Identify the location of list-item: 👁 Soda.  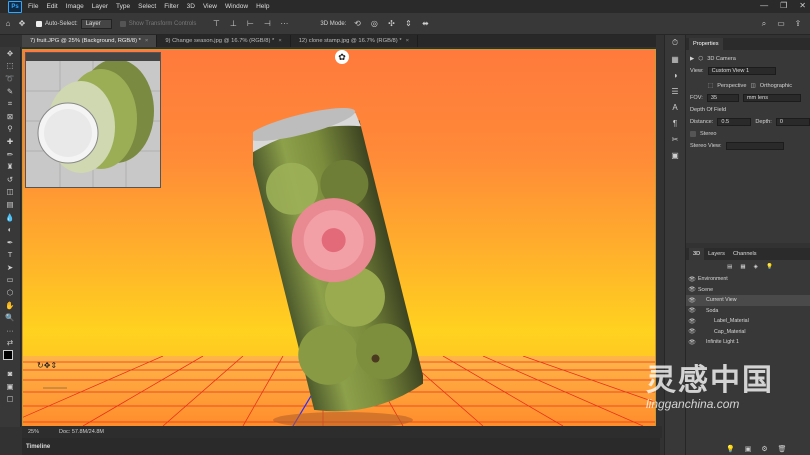
(748, 311).